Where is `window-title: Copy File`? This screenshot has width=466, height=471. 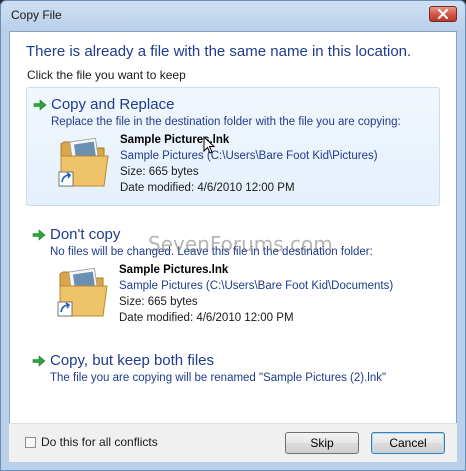 window-title: Copy File is located at coordinates (36, 15).